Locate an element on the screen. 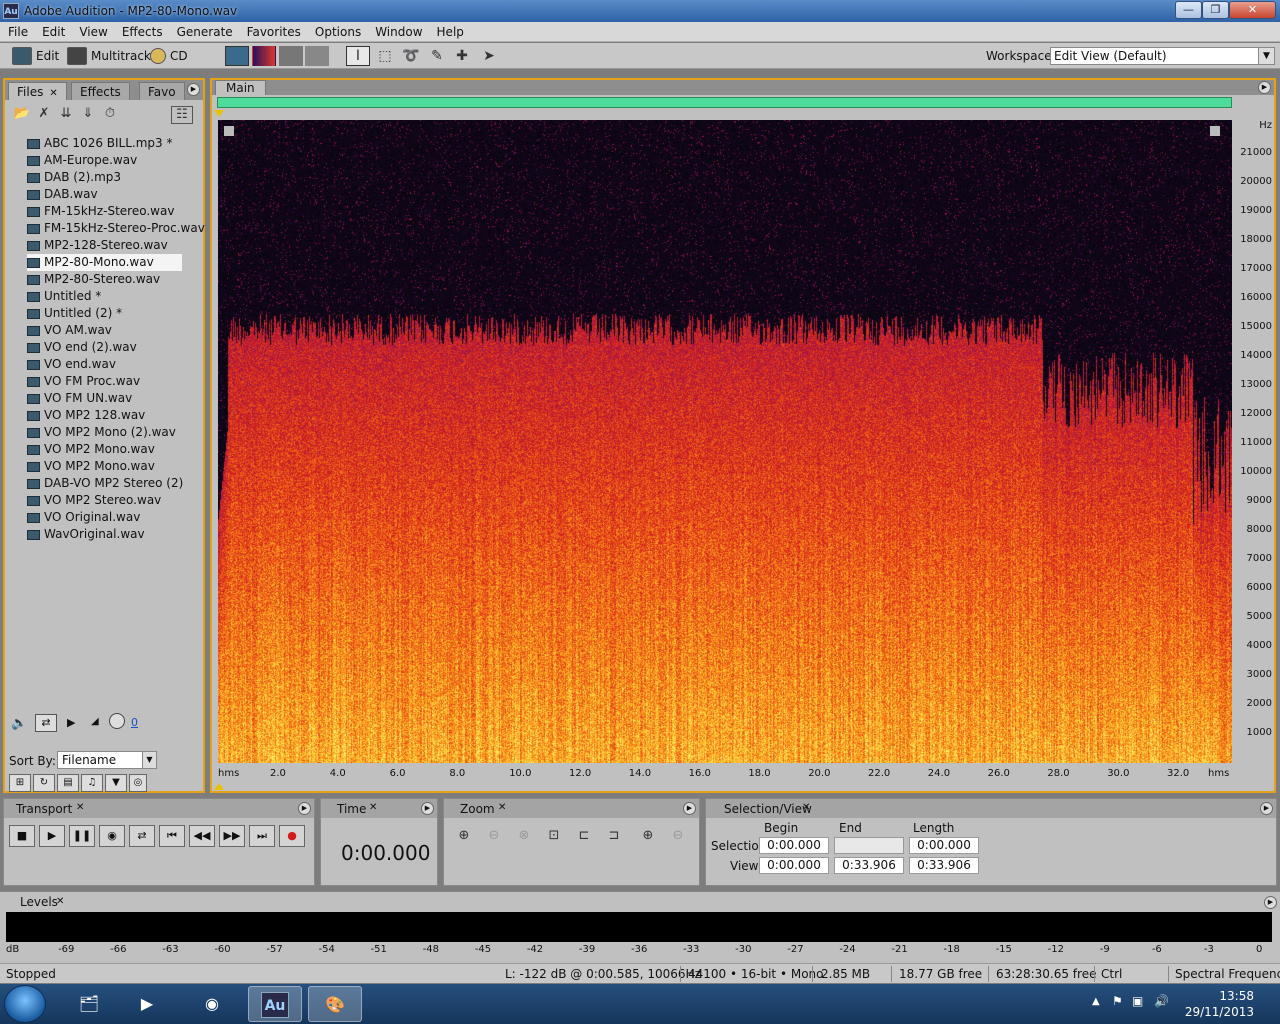 The height and width of the screenshot is (1024, 1280). view-options-icon: ☷ is located at coordinates (182, 115).